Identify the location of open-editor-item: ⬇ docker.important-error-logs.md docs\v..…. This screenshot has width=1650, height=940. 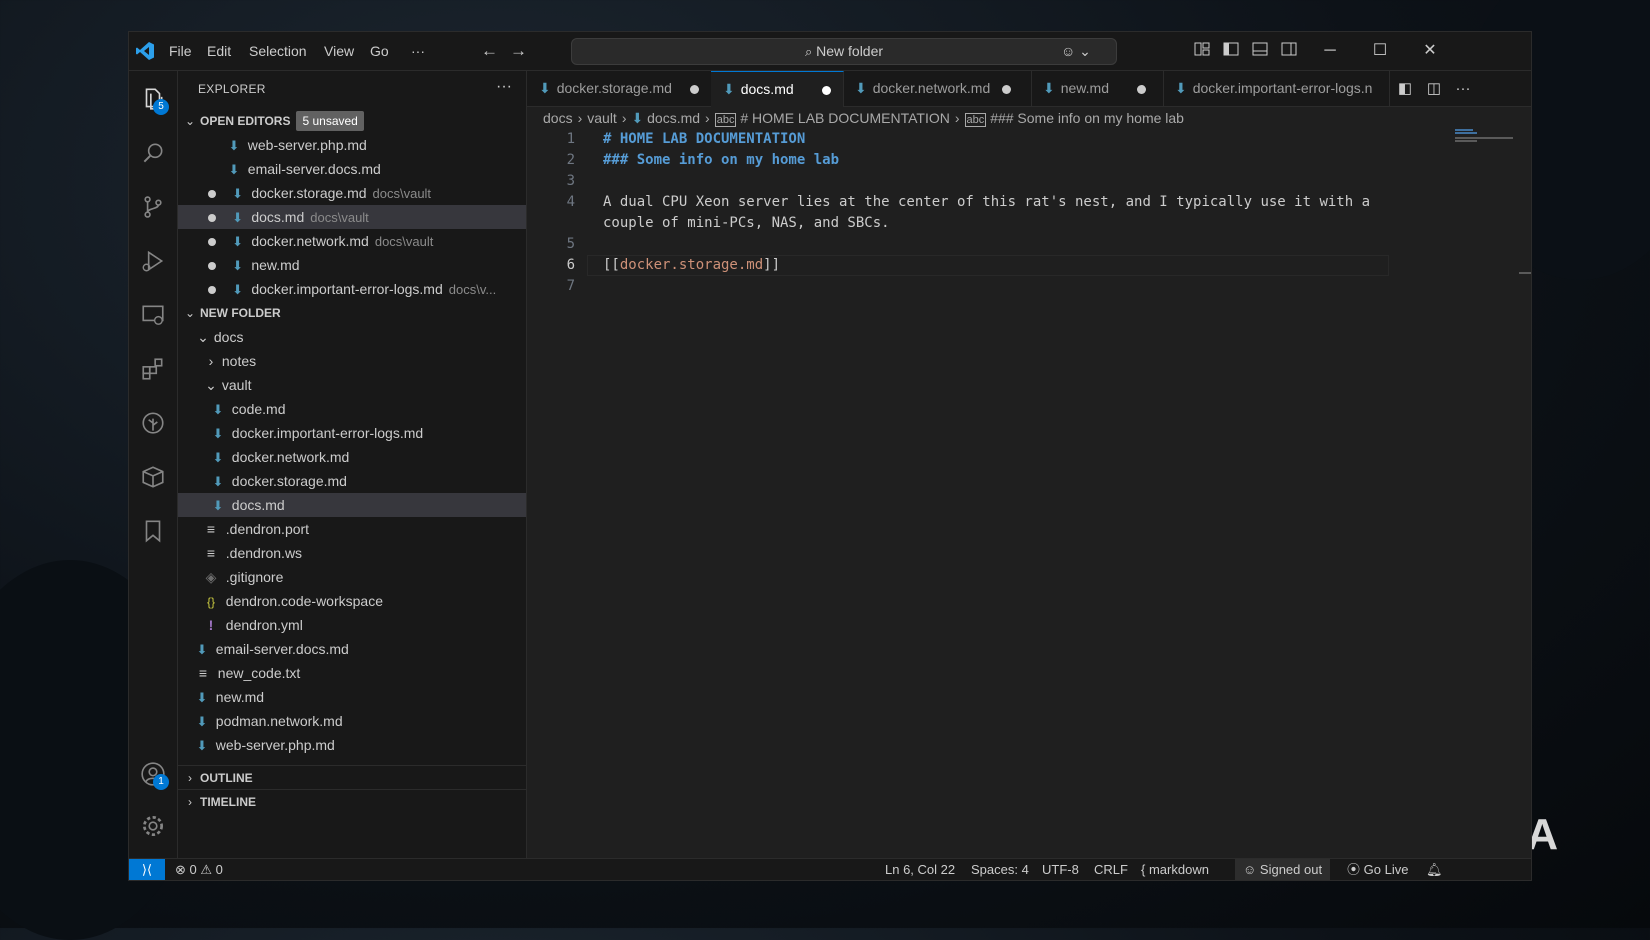
(352, 289).